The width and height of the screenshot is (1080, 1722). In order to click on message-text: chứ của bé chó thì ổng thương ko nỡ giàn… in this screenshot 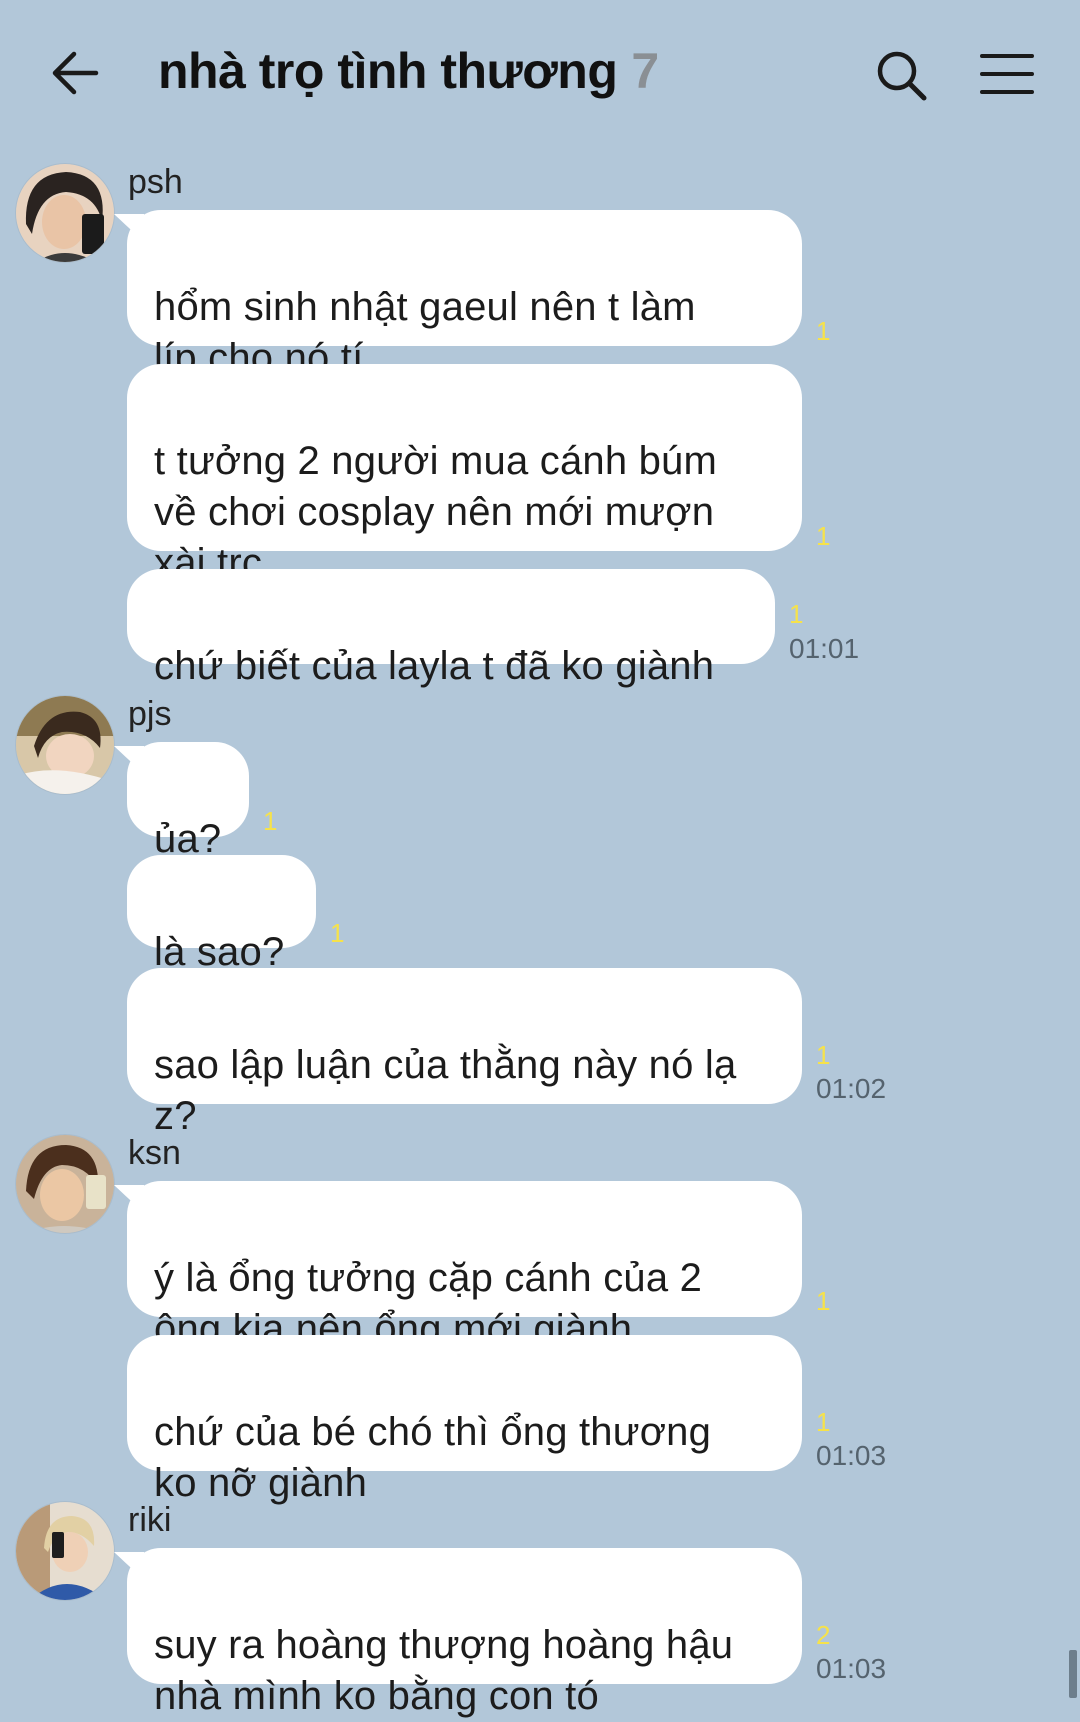, I will do `click(433, 1457)`.